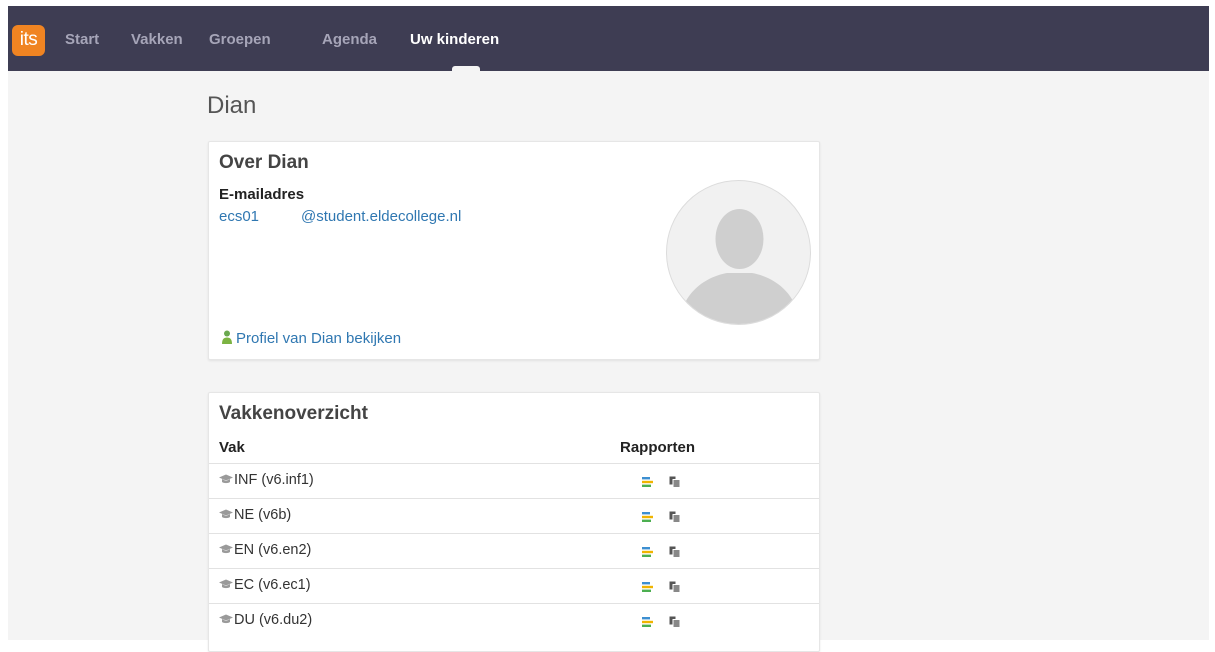 Image resolution: width=1215 pixels, height=652 pixels. Describe the element at coordinates (293, 413) in the screenshot. I see `courses-card-title: Vakkenoverzicht` at that location.